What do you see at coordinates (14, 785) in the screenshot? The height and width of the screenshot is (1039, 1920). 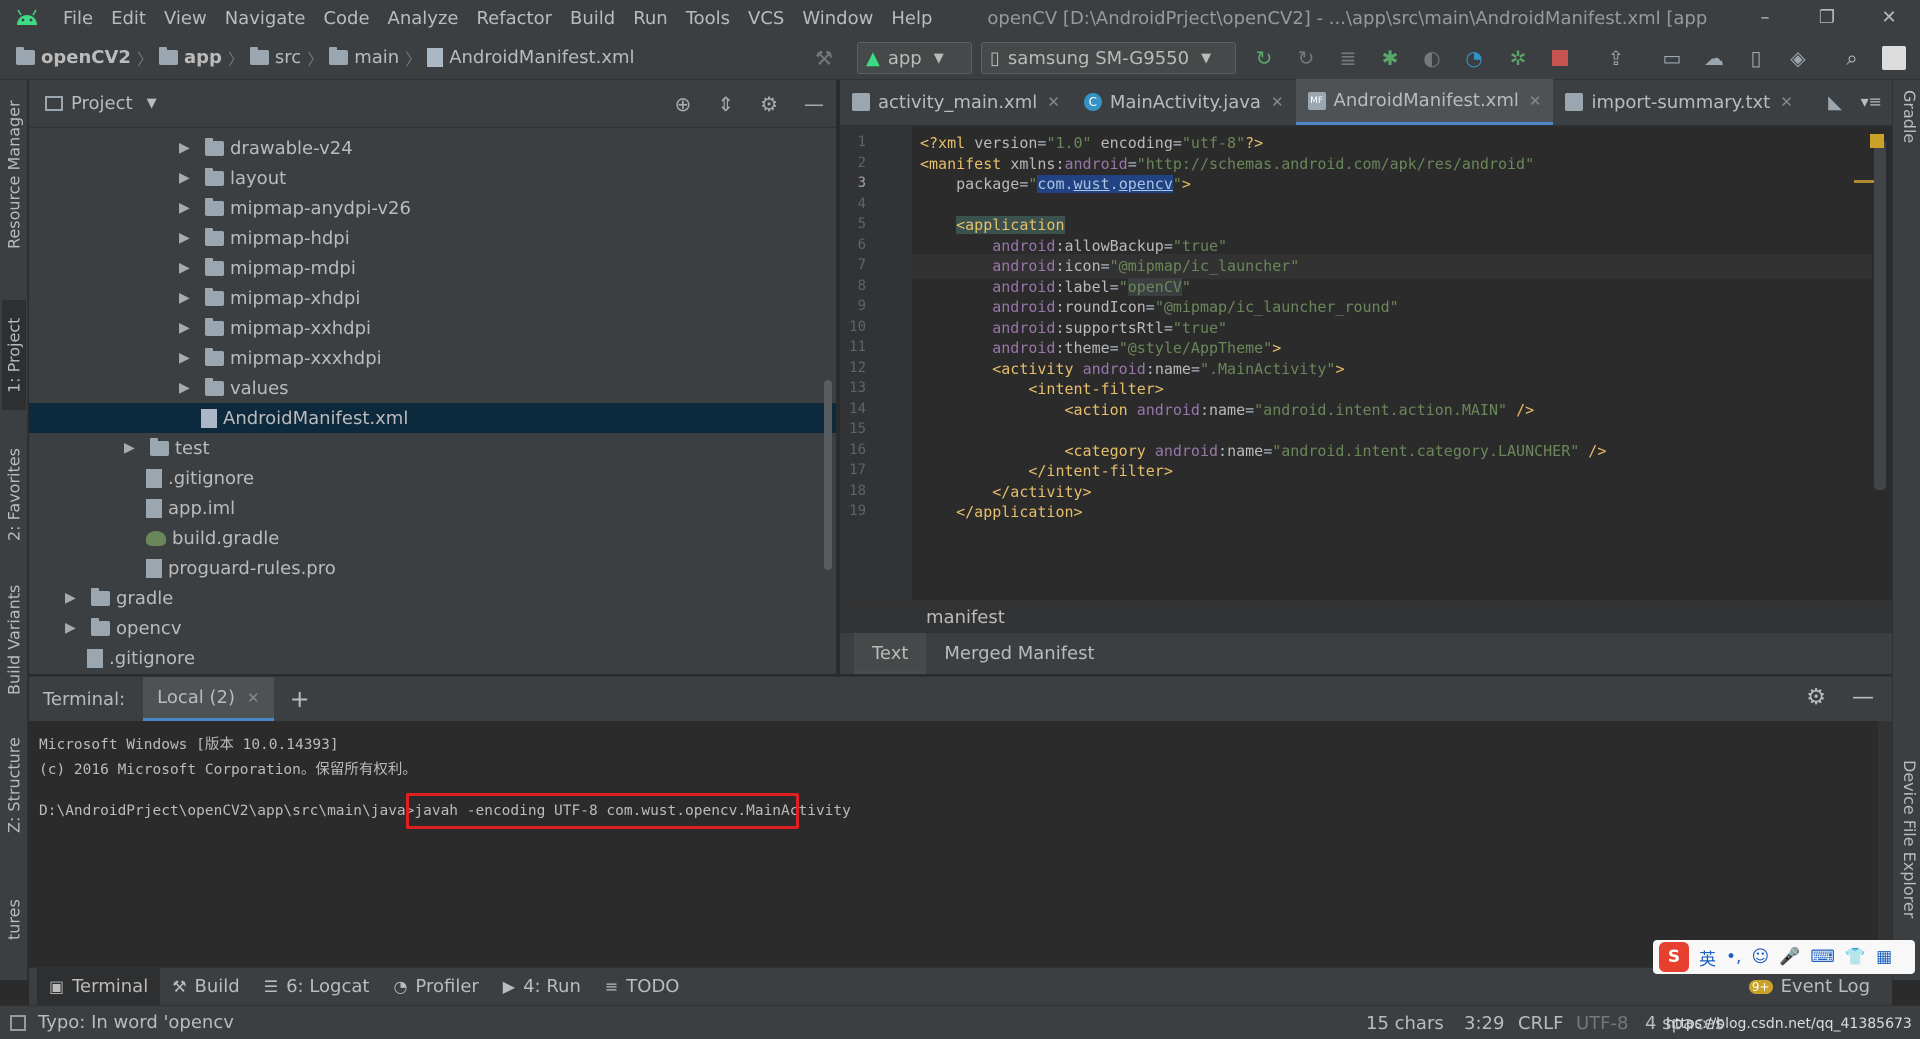 I see `structure-tab: Z: Structure` at bounding box center [14, 785].